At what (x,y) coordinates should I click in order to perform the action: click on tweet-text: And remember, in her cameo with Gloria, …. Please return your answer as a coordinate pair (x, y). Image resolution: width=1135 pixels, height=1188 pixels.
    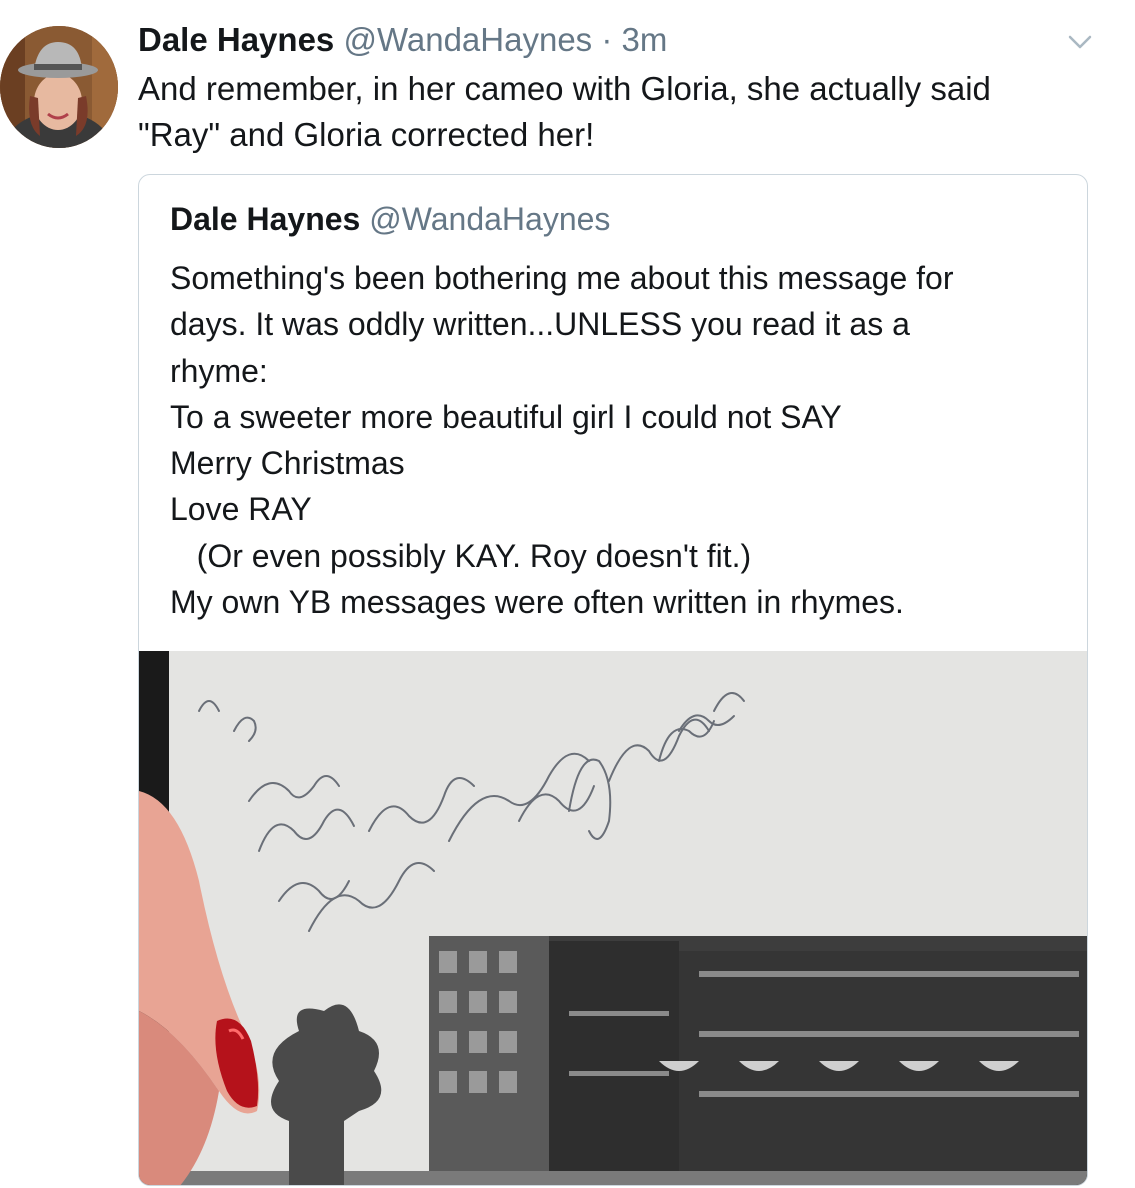
    Looking at the image, I should click on (618, 112).